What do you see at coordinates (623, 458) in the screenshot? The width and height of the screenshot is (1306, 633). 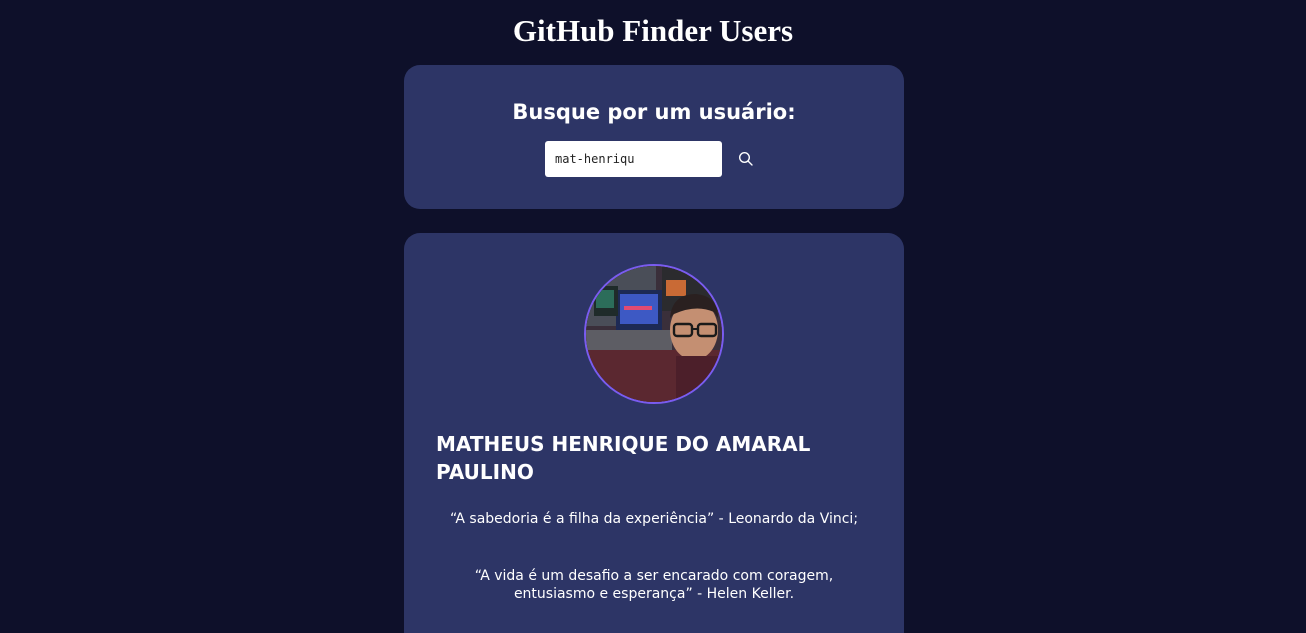 I see `profile-name: MATHEUS HENRIQUE DO AMARAL PAULINO` at bounding box center [623, 458].